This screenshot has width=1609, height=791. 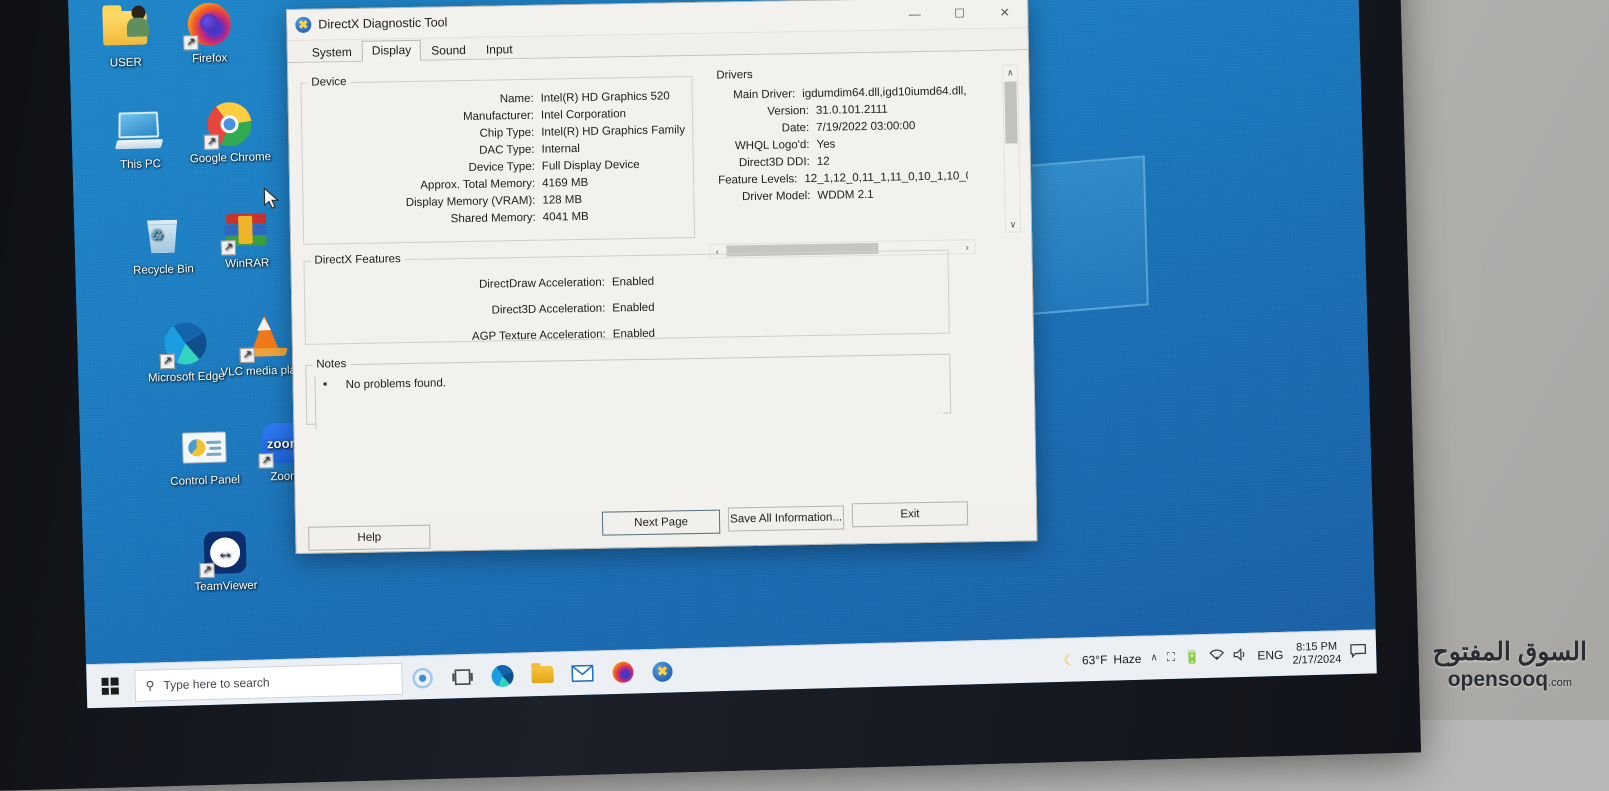 What do you see at coordinates (332, 52) in the screenshot?
I see `tab-system: System` at bounding box center [332, 52].